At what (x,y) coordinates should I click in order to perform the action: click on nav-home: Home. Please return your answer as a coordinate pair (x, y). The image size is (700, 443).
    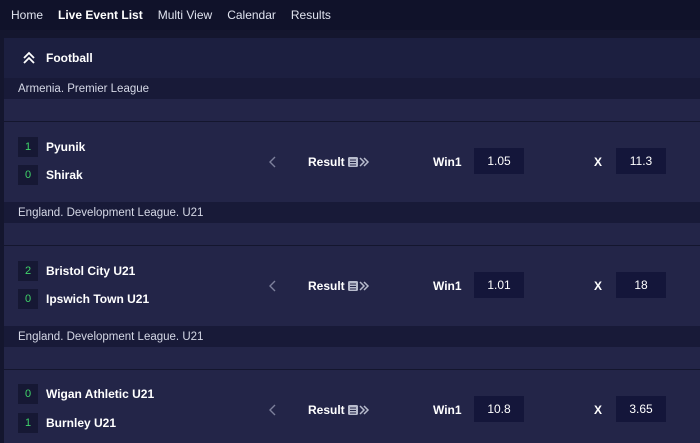
    Looking at the image, I should click on (27, 15).